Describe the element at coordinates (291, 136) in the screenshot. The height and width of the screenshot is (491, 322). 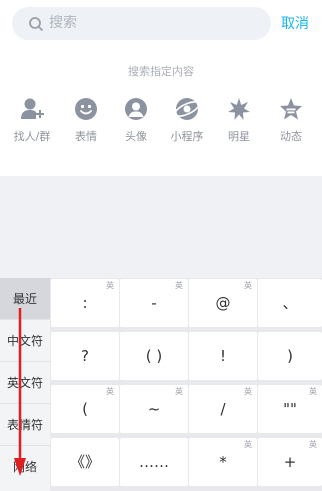
I see `shortcut-label: 动态` at that location.